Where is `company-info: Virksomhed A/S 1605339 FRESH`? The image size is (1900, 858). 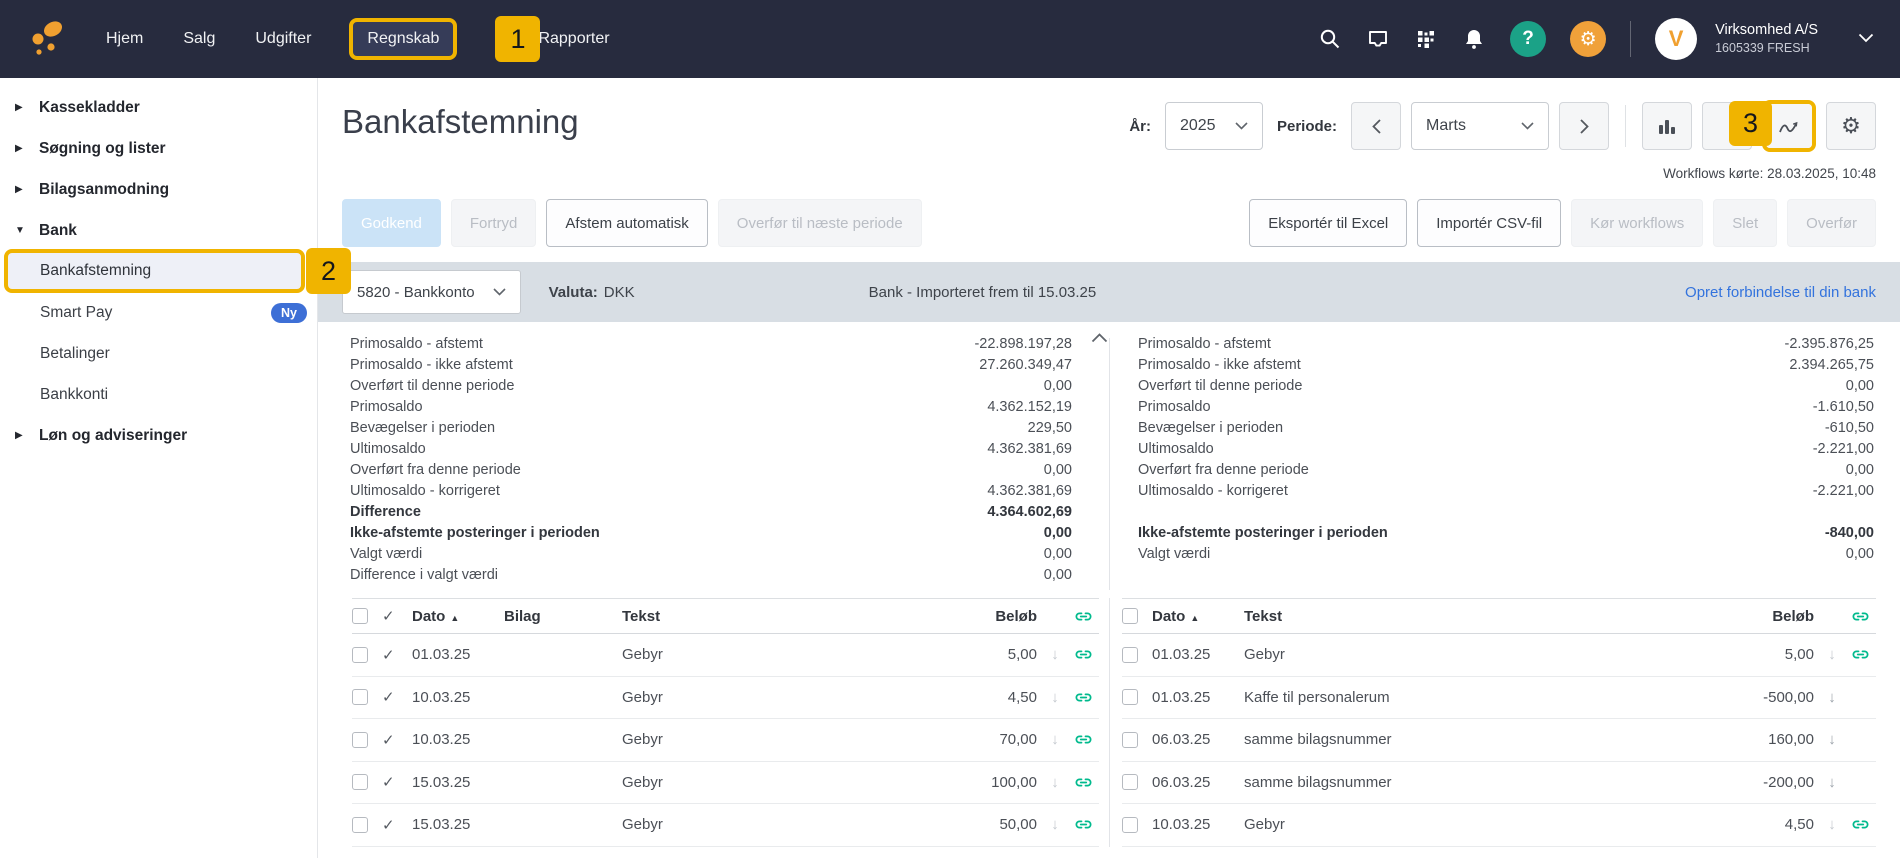
company-info: Virksomhed A/S 1605339 FRESH is located at coordinates (1766, 38).